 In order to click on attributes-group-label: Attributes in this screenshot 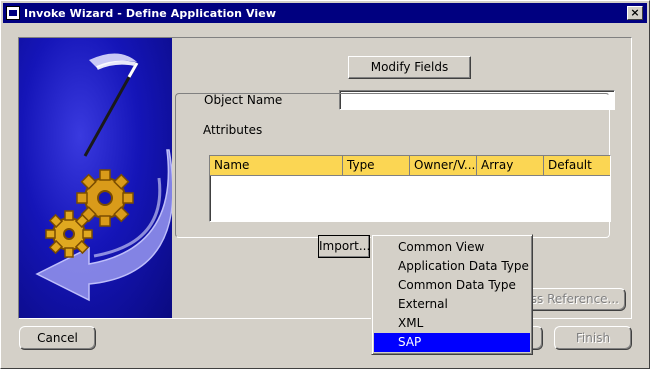, I will do `click(233, 130)`.